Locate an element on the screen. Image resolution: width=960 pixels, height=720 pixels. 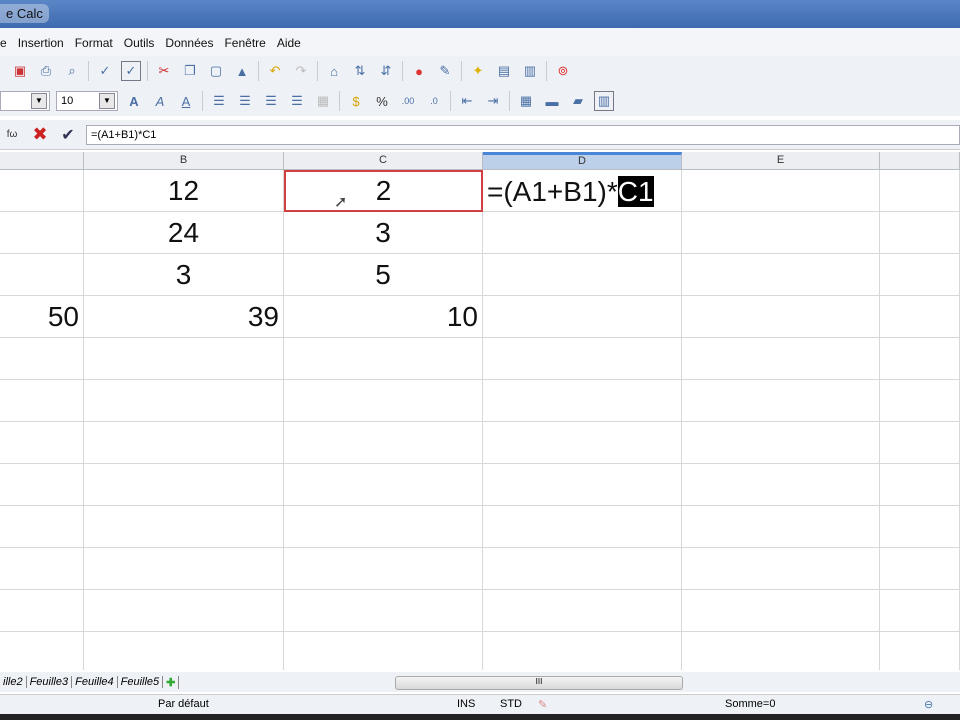
font-size-combo: 10 ▼ is located at coordinates (87, 101).